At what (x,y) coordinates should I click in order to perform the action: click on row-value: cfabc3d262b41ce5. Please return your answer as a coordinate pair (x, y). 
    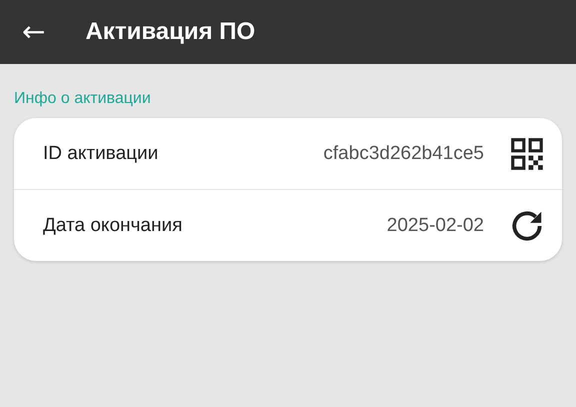
    Looking at the image, I should click on (403, 153).